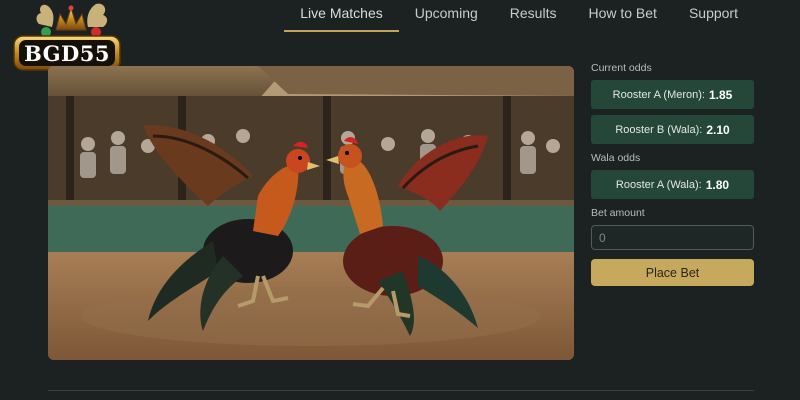  Describe the element at coordinates (718, 129) in the screenshot. I see `odds-value: 2.10` at that location.